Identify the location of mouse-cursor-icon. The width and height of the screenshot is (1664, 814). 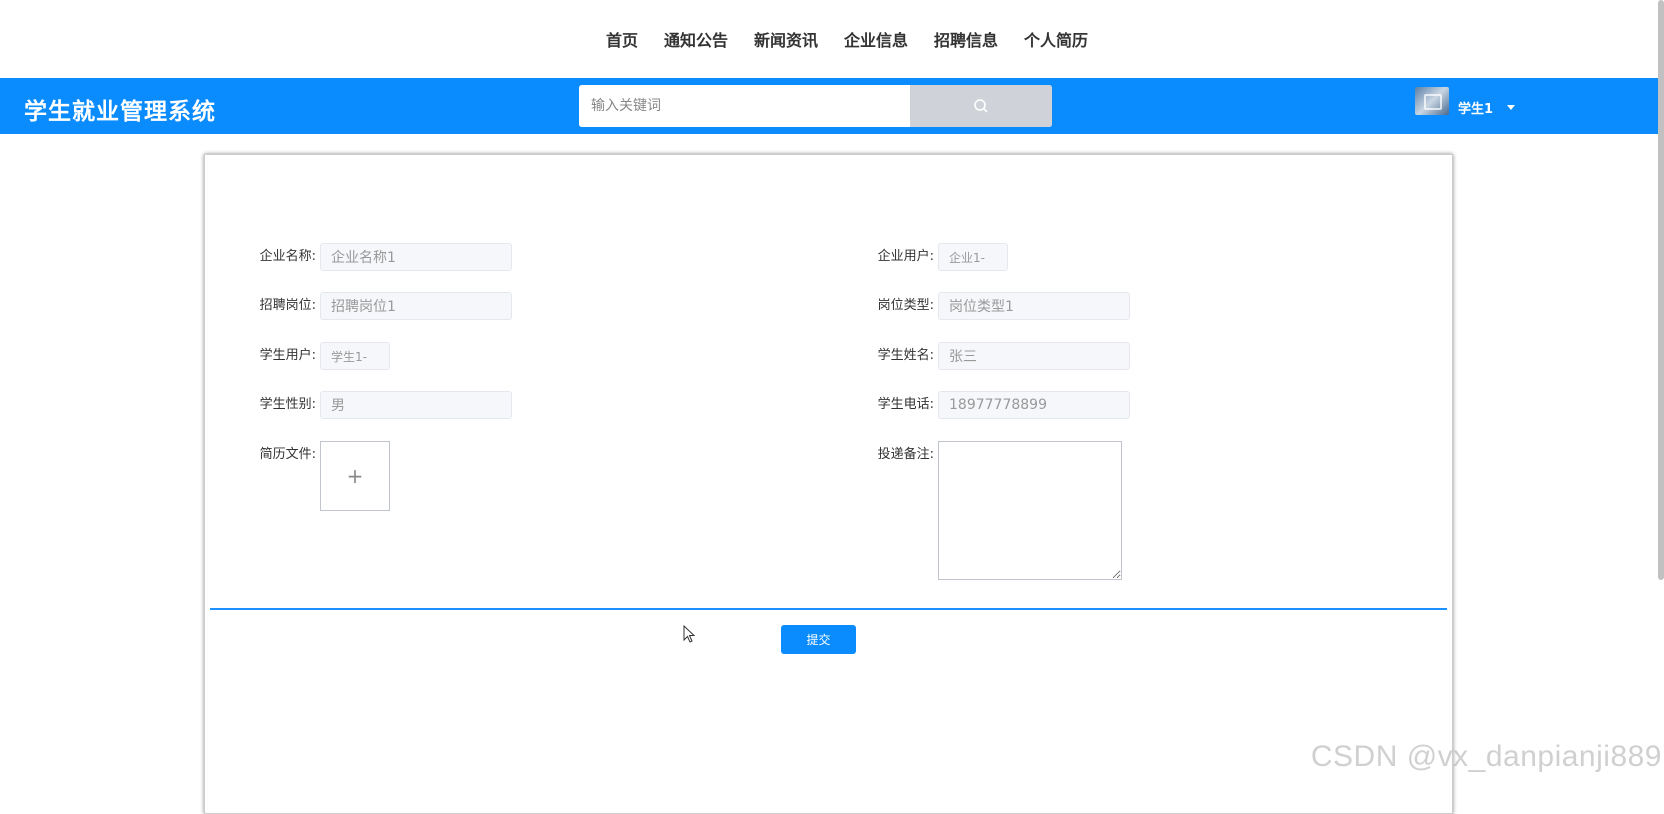
(689, 634).